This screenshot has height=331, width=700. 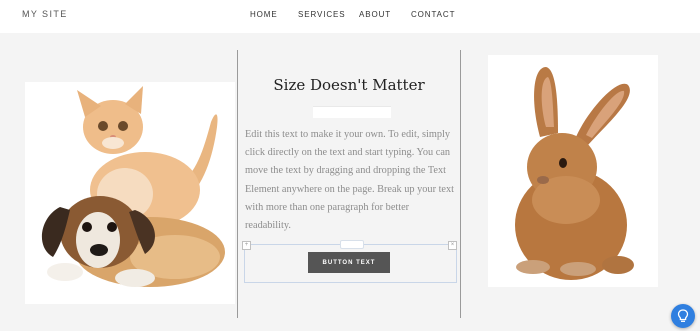 I want to click on site-header: MY SITE HOME SERVICES ABOUT CONTACT, so click(x=350, y=16).